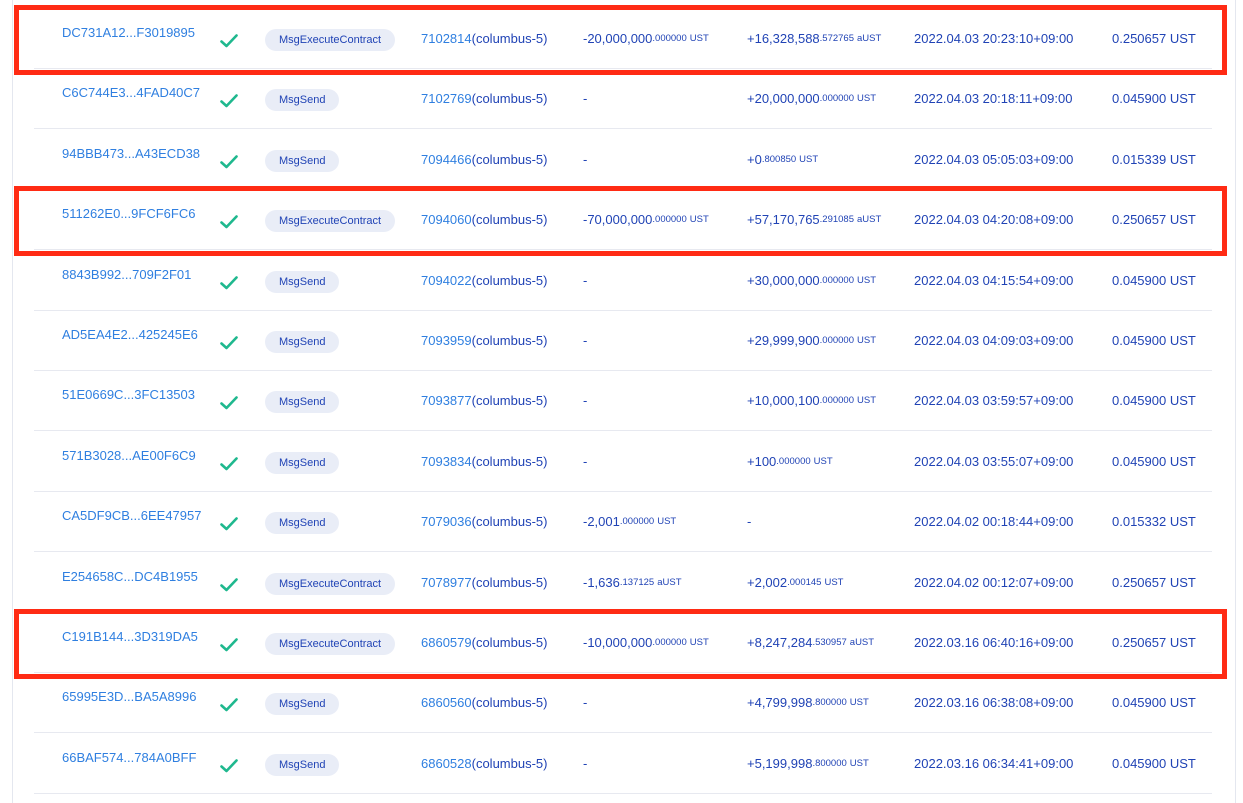  What do you see at coordinates (446, 521) in the screenshot?
I see `block-number-link: 7079036` at bounding box center [446, 521].